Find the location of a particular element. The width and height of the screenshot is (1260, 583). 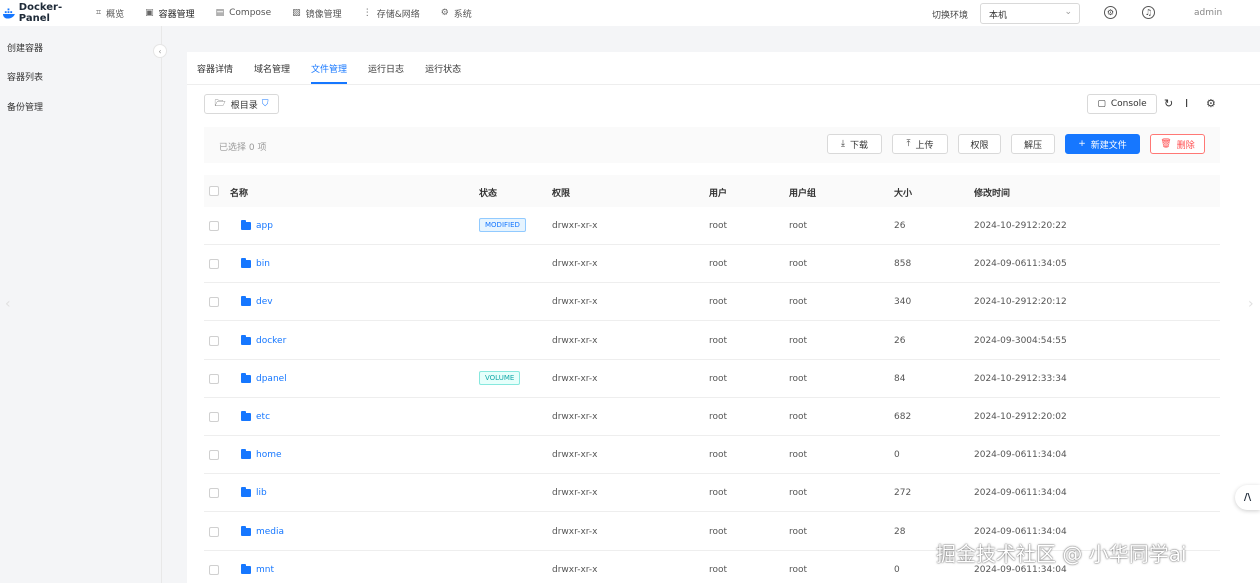

sidebar-item-container-list: 容器列表 is located at coordinates (25, 76).